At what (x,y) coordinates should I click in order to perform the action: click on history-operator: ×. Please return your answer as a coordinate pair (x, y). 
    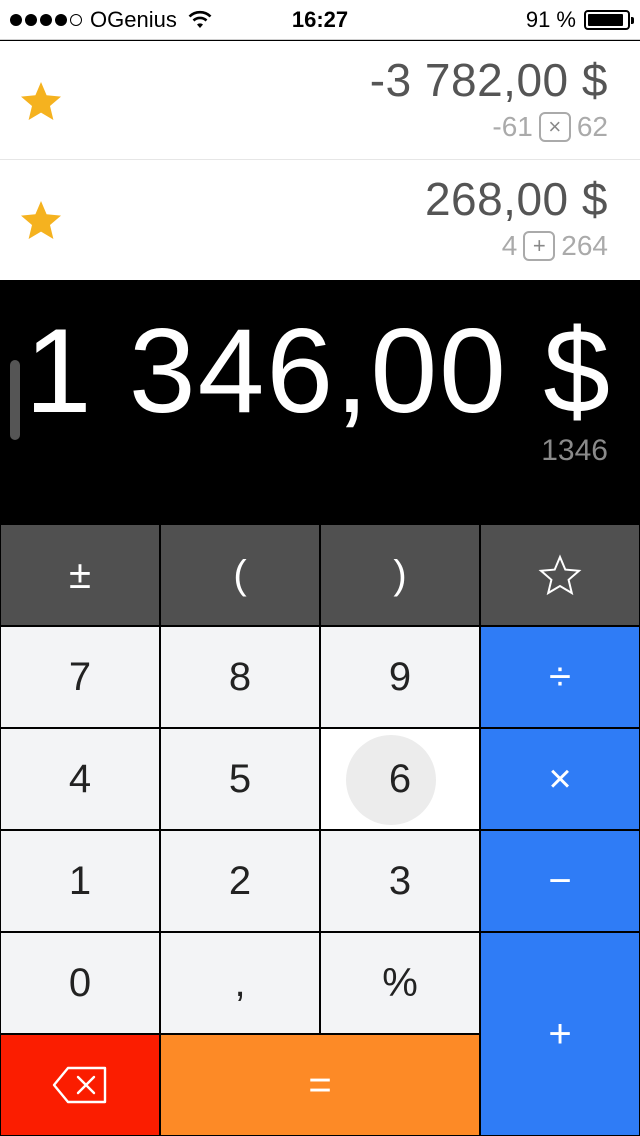
    Looking at the image, I should click on (554, 127).